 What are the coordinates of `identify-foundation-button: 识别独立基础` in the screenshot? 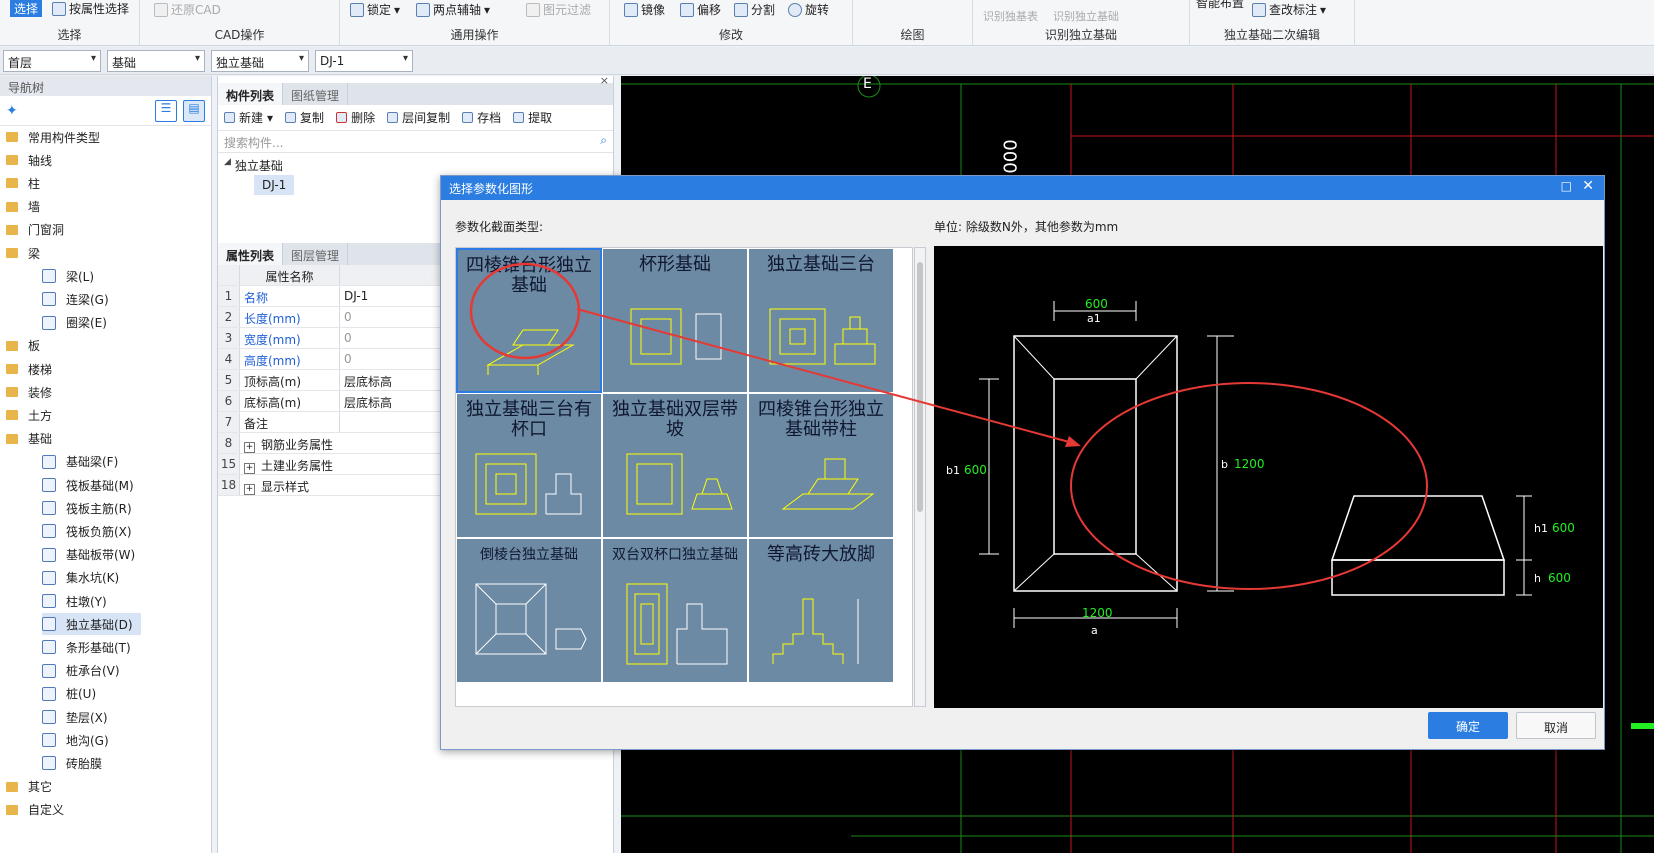 It's located at (1086, 16).